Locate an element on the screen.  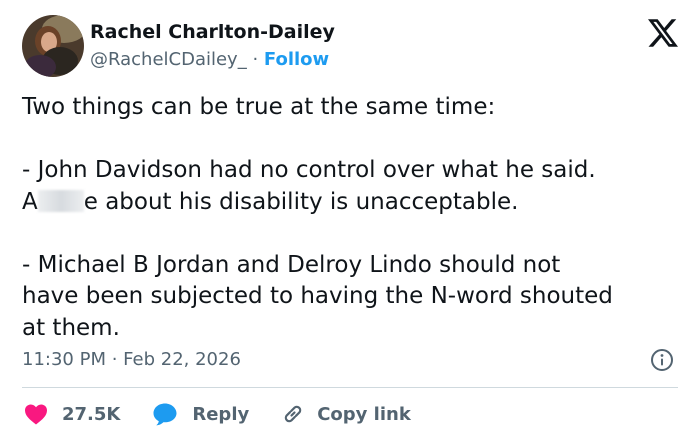
author-handle: @RachelCDailey_ is located at coordinates (168, 59).